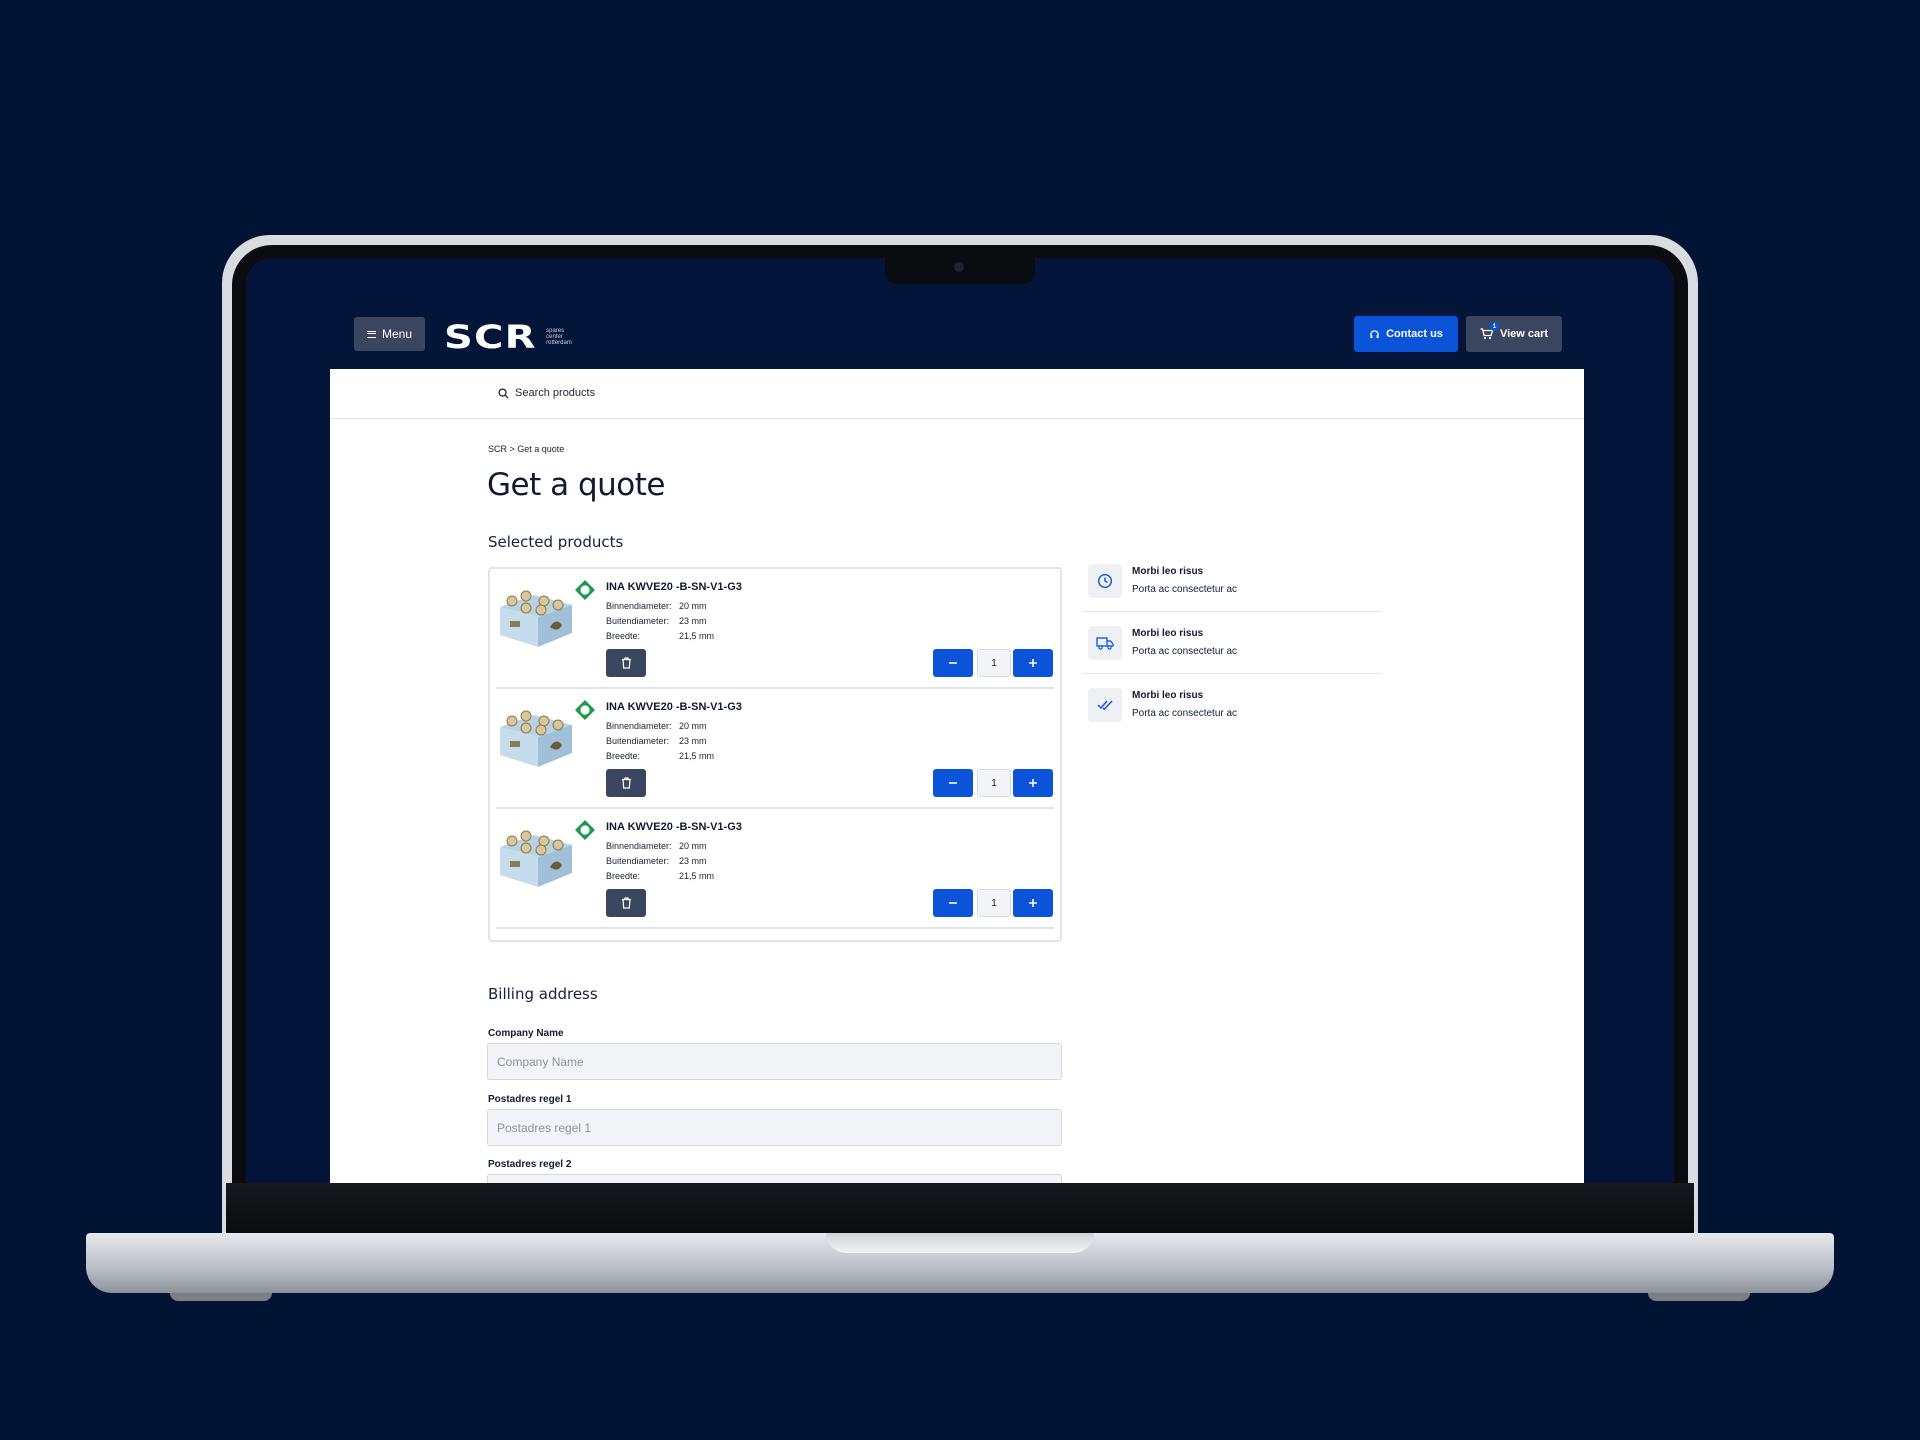 Image resolution: width=1920 pixels, height=1440 pixels. I want to click on double-check-icon, so click(1105, 705).